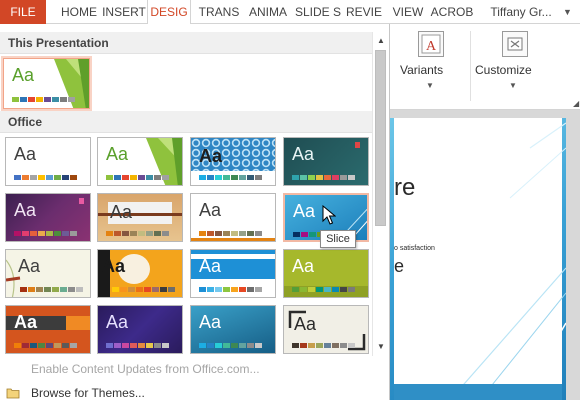 Image resolution: width=580 pixels, height=400 pixels. Describe the element at coordinates (140, 217) in the screenshot. I see `theme-thumb-retrospect: Aa` at that location.